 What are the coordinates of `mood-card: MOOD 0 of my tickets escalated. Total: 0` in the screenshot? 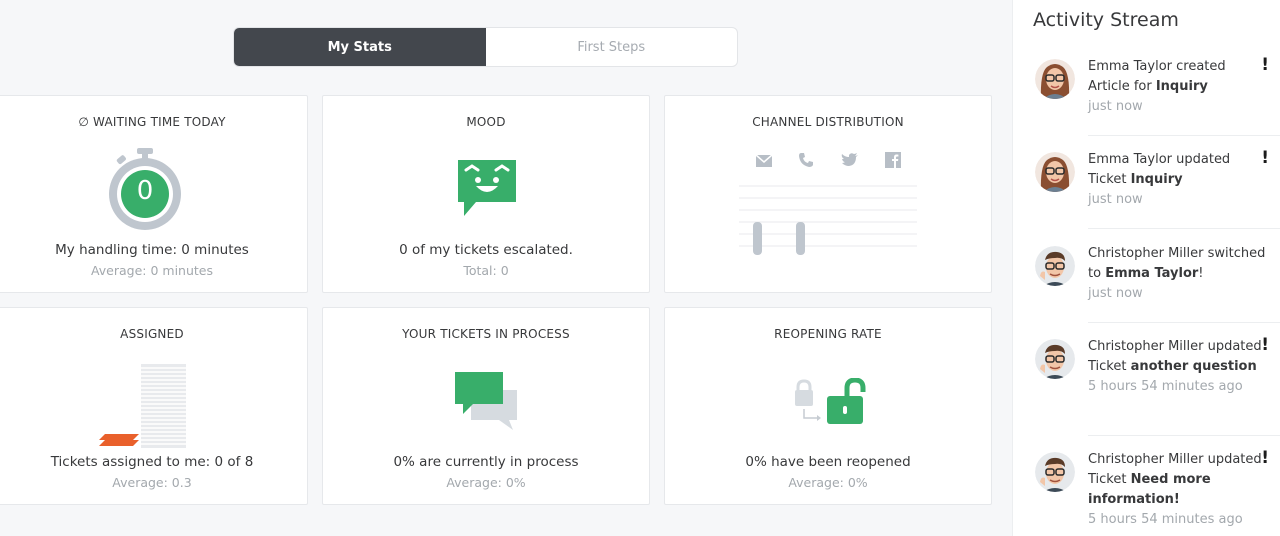 It's located at (486, 194).